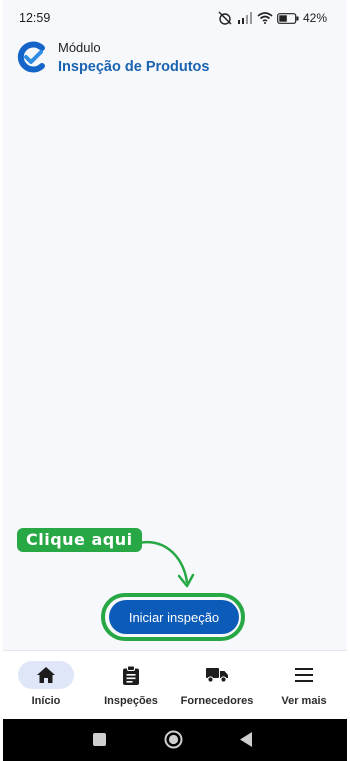 This screenshot has height=761, width=350. What do you see at coordinates (265, 18) in the screenshot?
I see `wifi-icon` at bounding box center [265, 18].